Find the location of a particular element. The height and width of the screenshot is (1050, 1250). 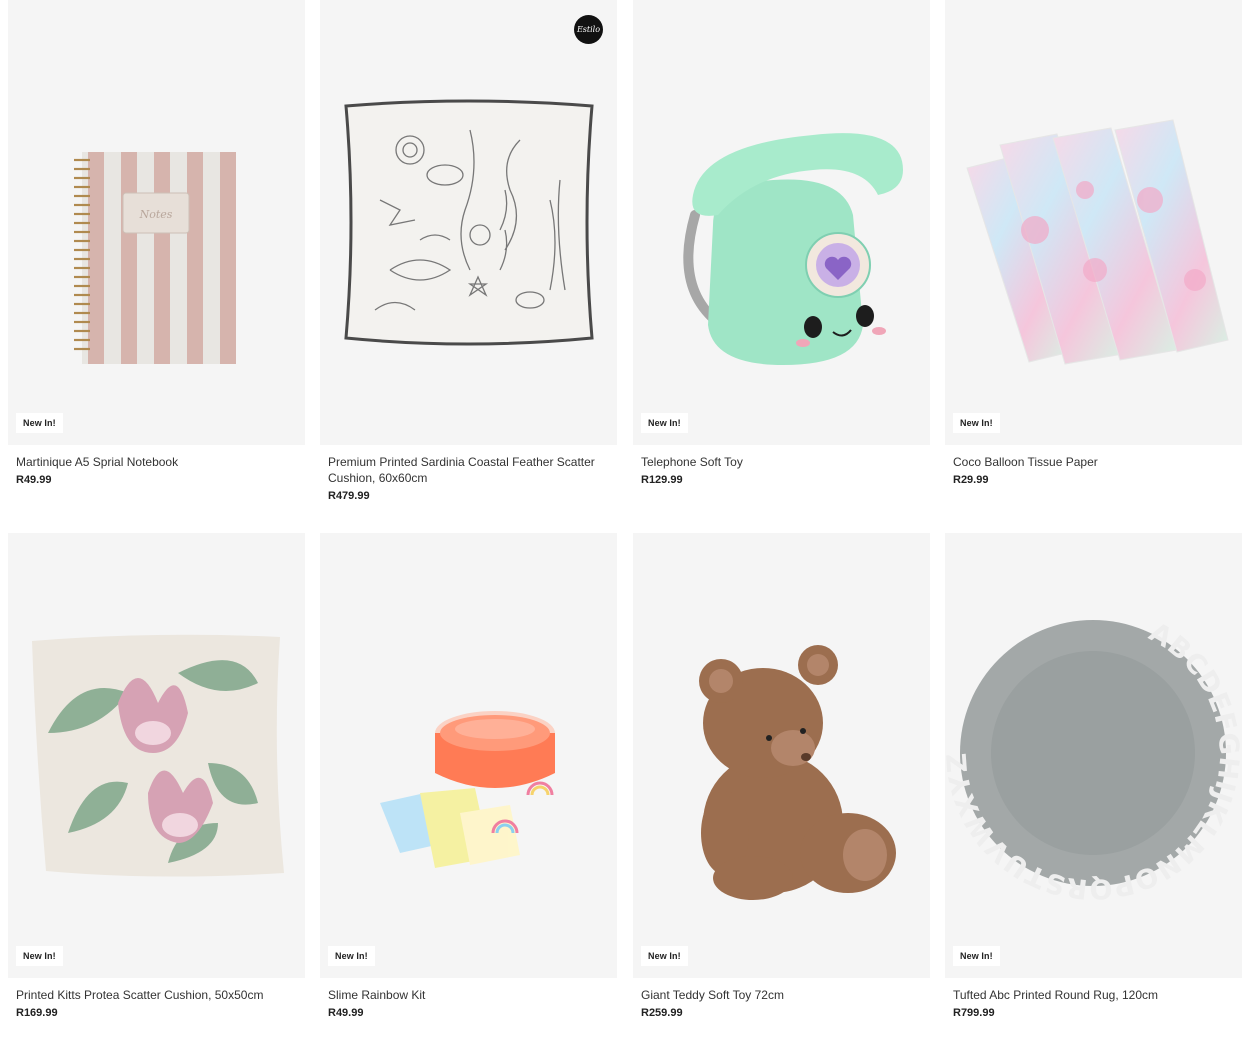

striped-spiral-notebook-icon: Notes is located at coordinates (155, 258).